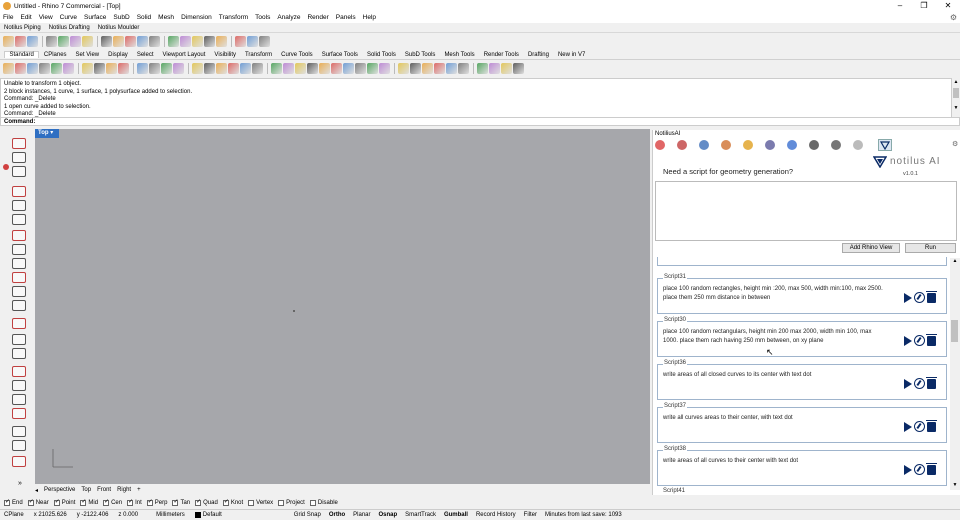 The image size is (960, 520). What do you see at coordinates (955, 374) in the screenshot?
I see `script-list-scrollbar: ▲ ▼` at bounding box center [955, 374].